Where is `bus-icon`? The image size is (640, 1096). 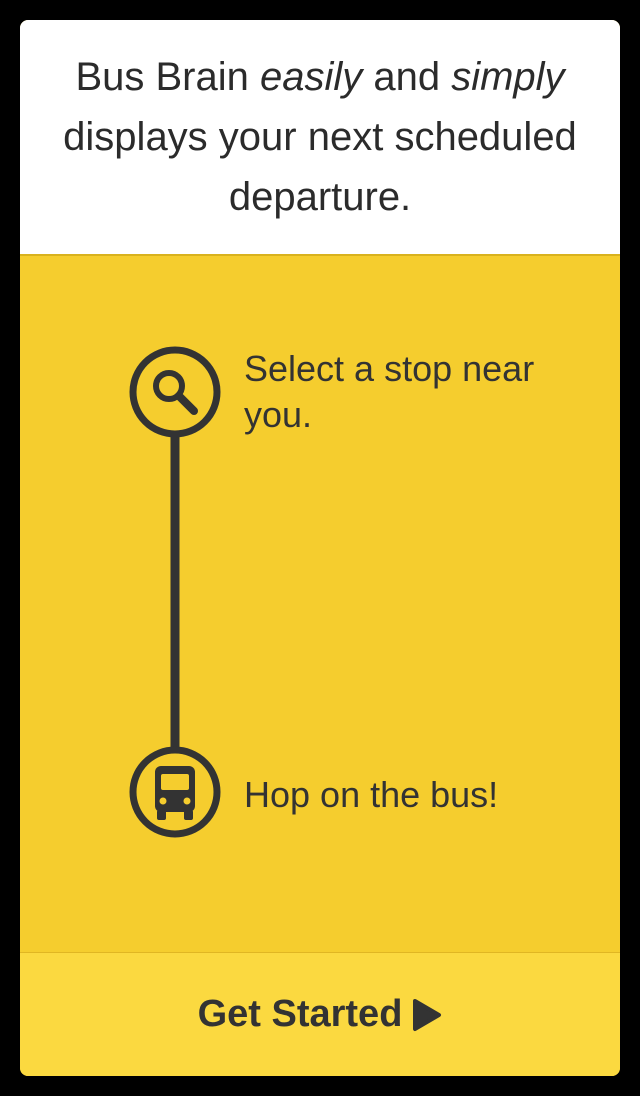 bus-icon is located at coordinates (175, 792).